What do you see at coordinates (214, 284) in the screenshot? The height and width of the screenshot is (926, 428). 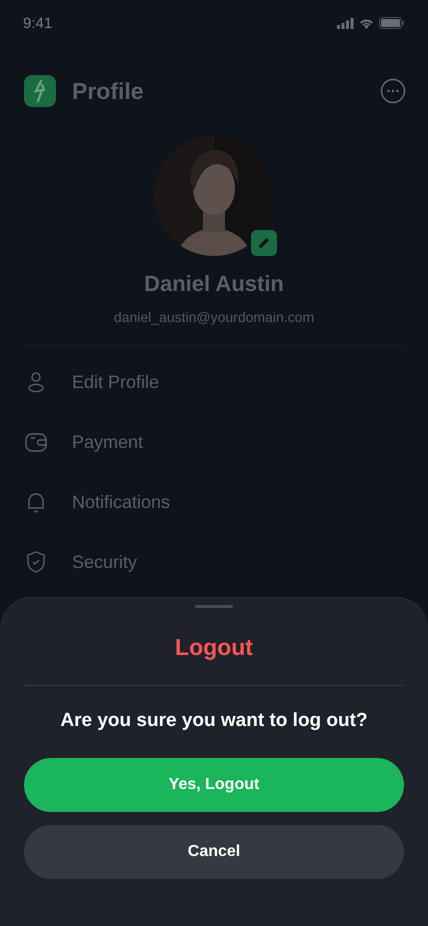 I see `profile-name: Daniel Austin` at bounding box center [214, 284].